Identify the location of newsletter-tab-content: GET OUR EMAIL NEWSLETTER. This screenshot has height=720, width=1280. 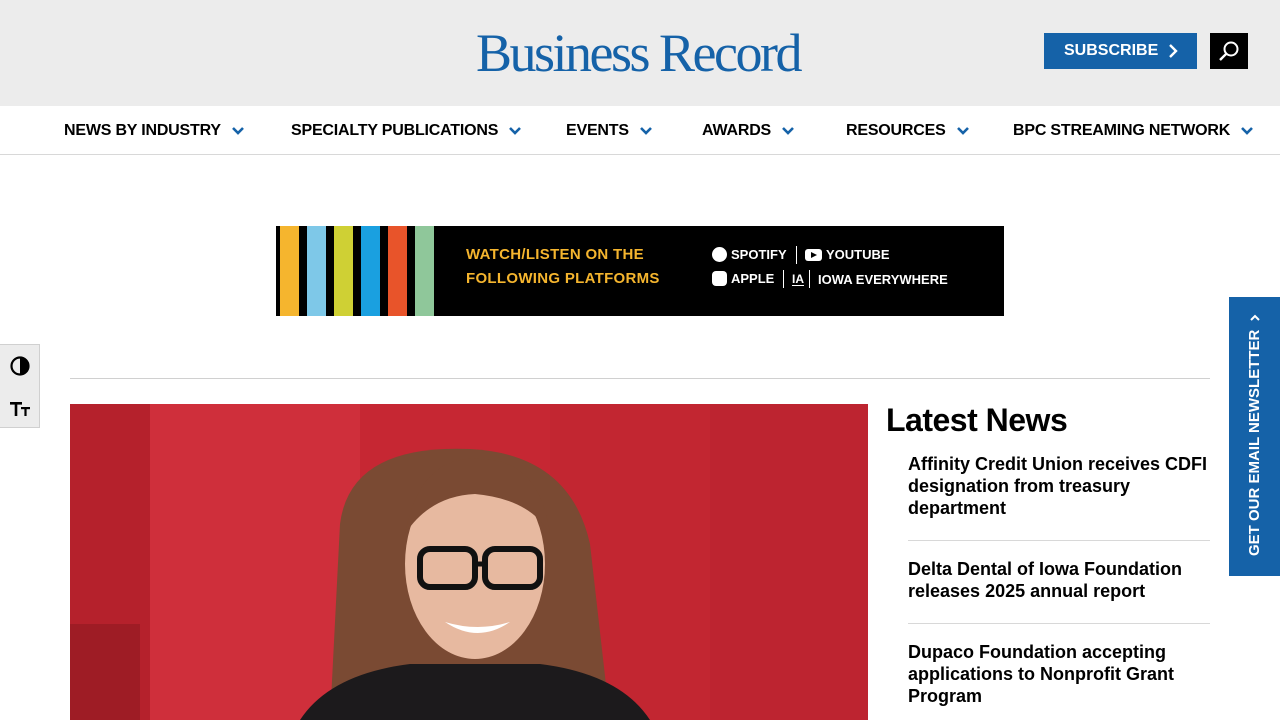
(1254, 436).